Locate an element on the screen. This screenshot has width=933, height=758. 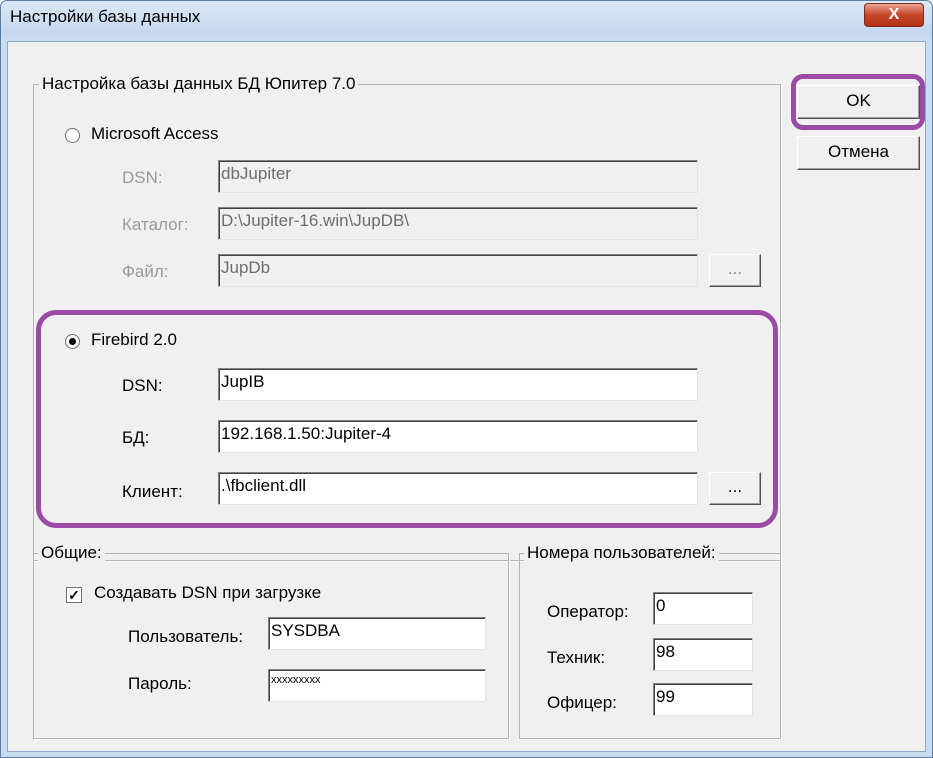
firebird-client-field: .\fbclient.dll is located at coordinates (458, 488).